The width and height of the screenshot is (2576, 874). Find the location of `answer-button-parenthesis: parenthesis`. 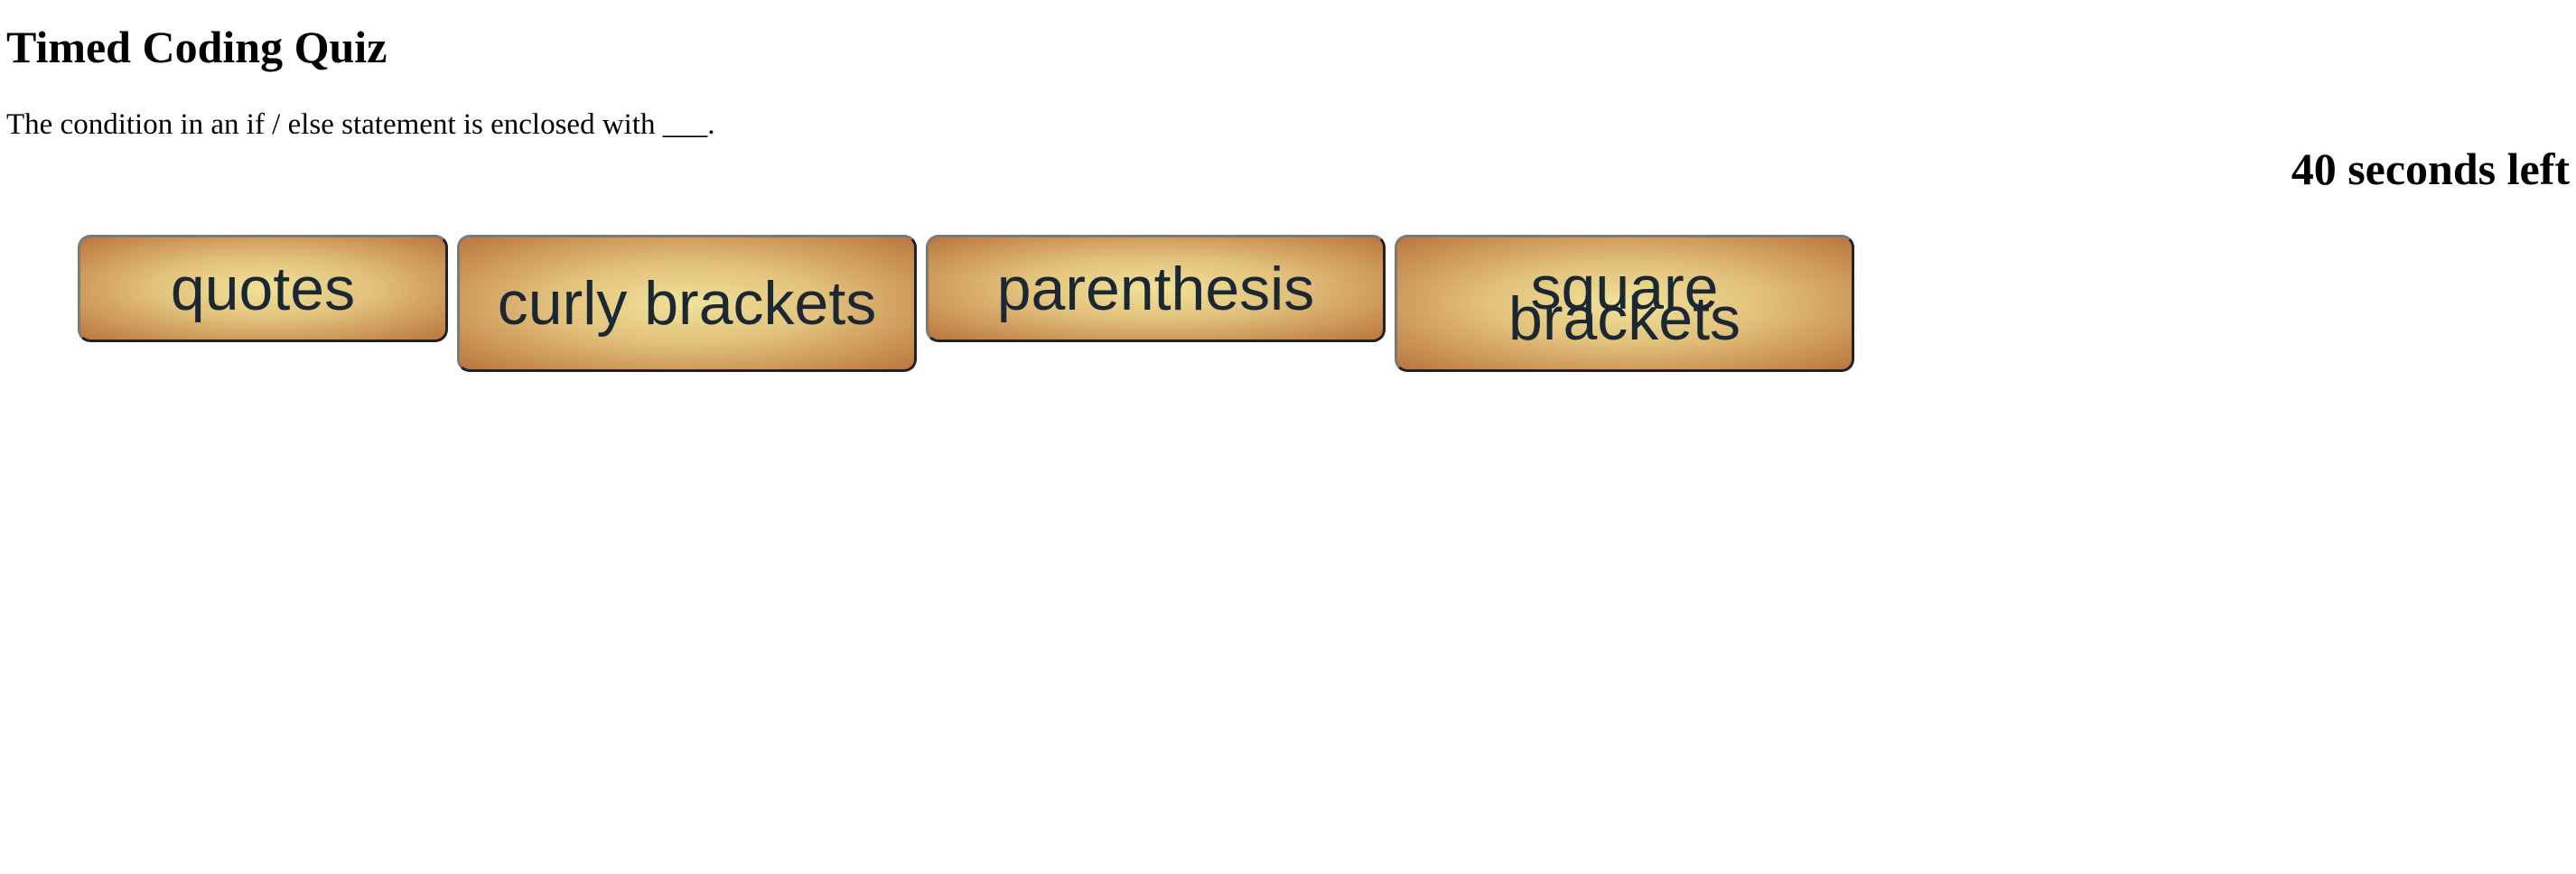

answer-button-parenthesis: parenthesis is located at coordinates (1156, 288).